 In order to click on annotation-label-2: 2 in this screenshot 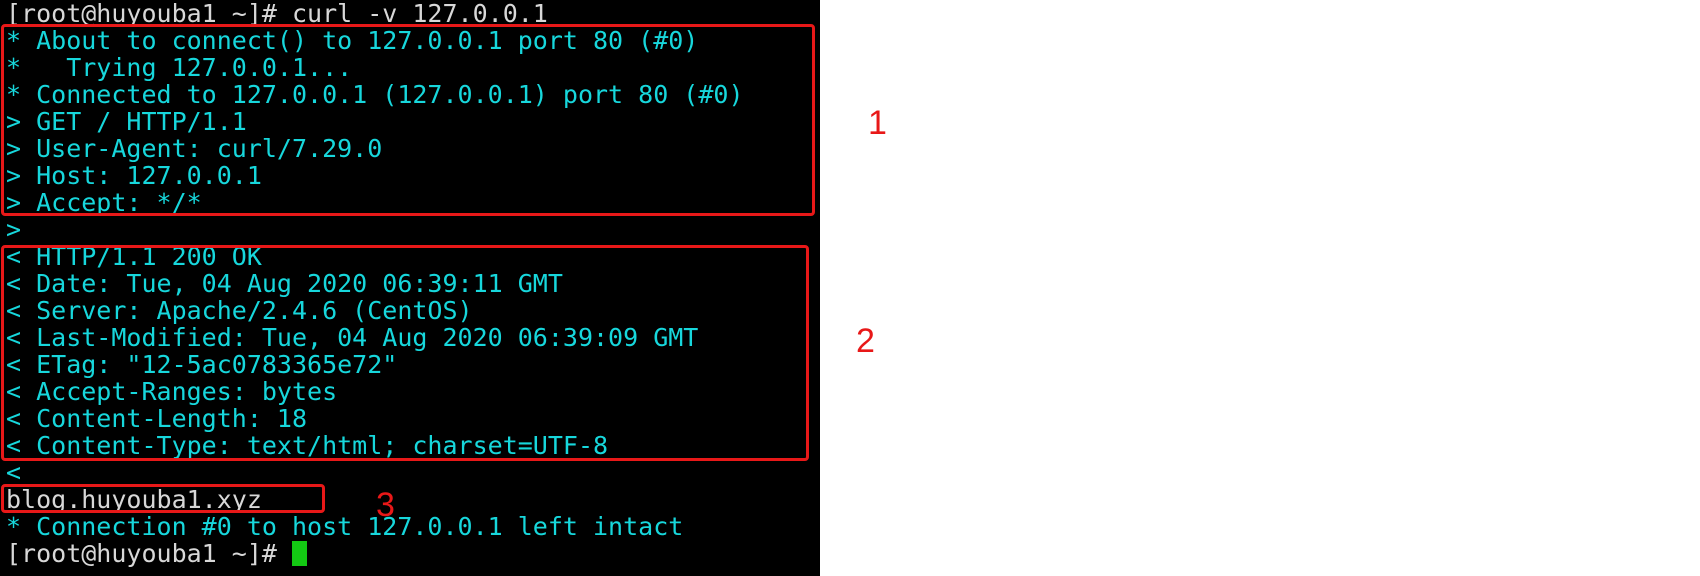, I will do `click(865, 341)`.